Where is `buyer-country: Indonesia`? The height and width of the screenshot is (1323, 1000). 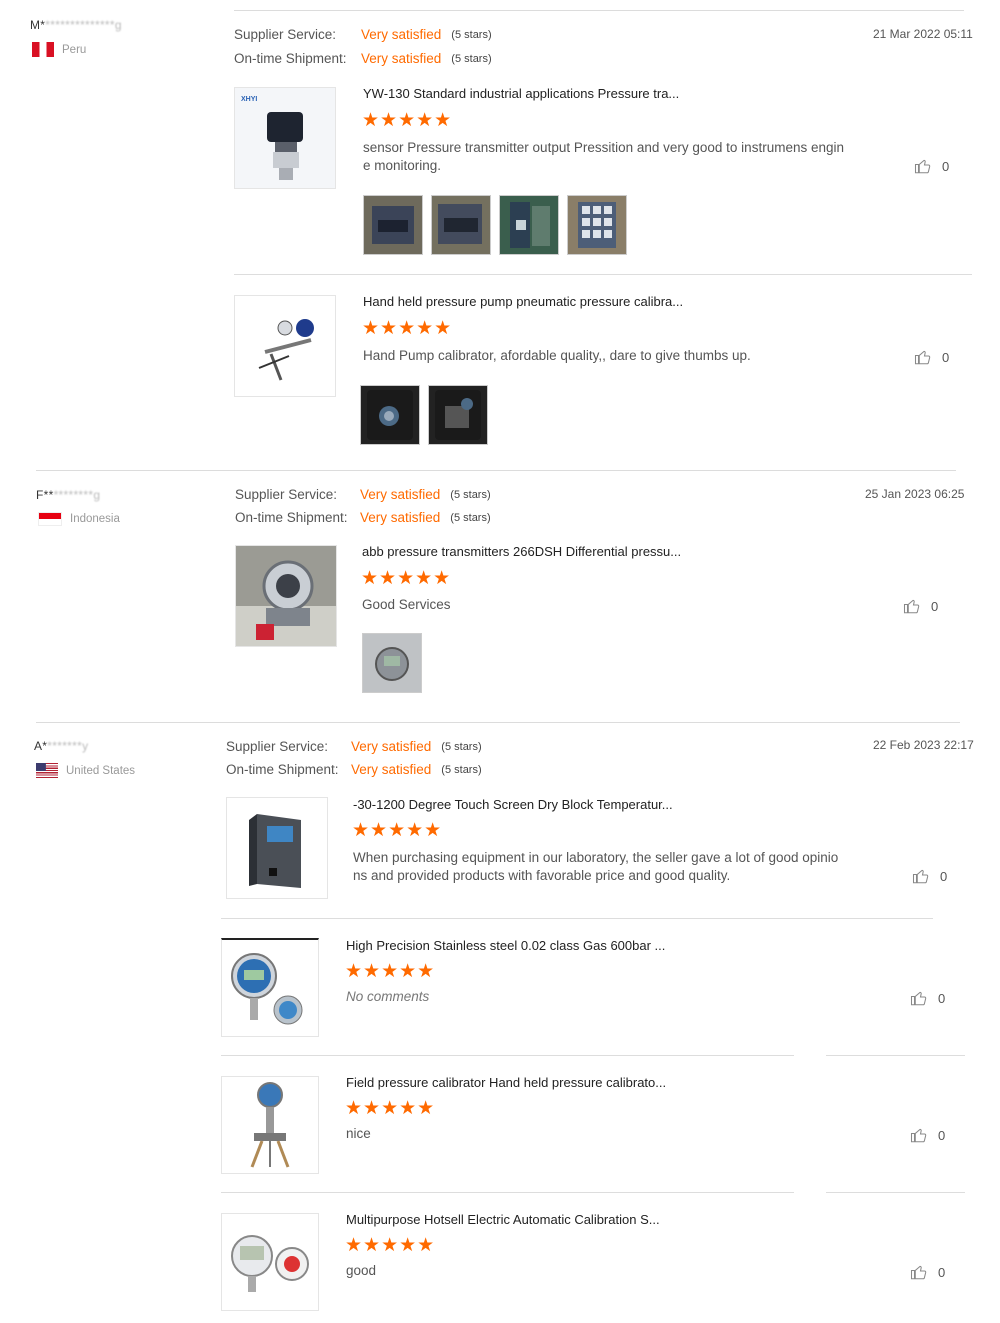 buyer-country: Indonesia is located at coordinates (79, 519).